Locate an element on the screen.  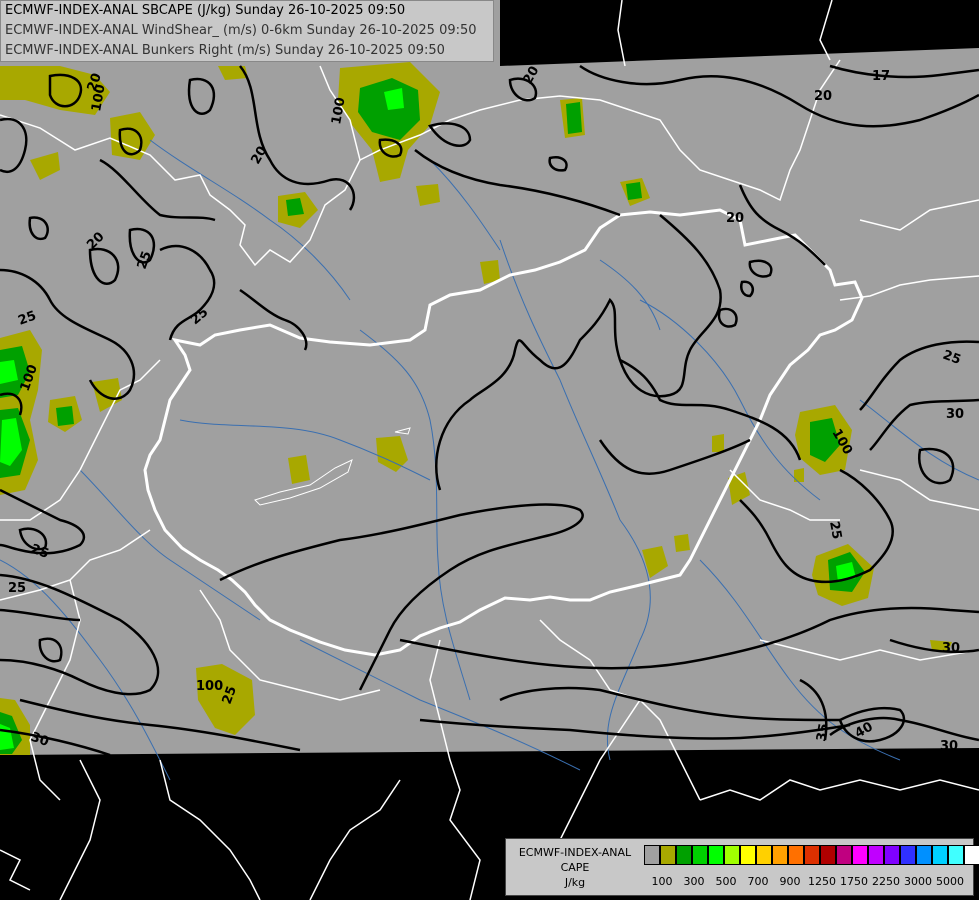
legend-title: ECMWF-INDEX-ANAL CAPE J/kg is located at coordinates (575, 867).